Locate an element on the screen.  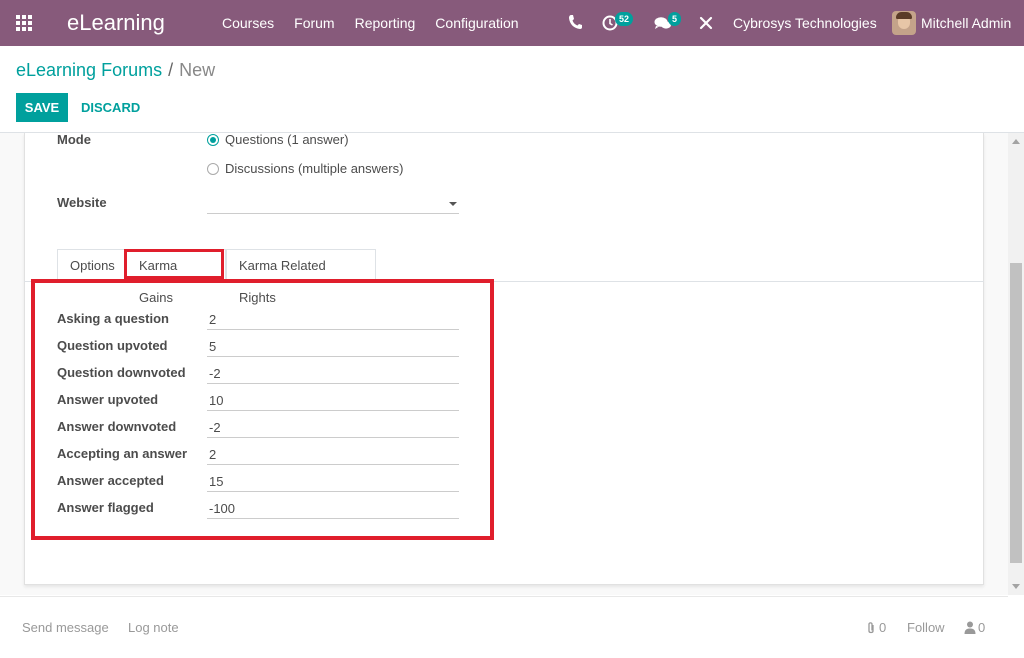
scroll-thumb is located at coordinates (1016, 413).